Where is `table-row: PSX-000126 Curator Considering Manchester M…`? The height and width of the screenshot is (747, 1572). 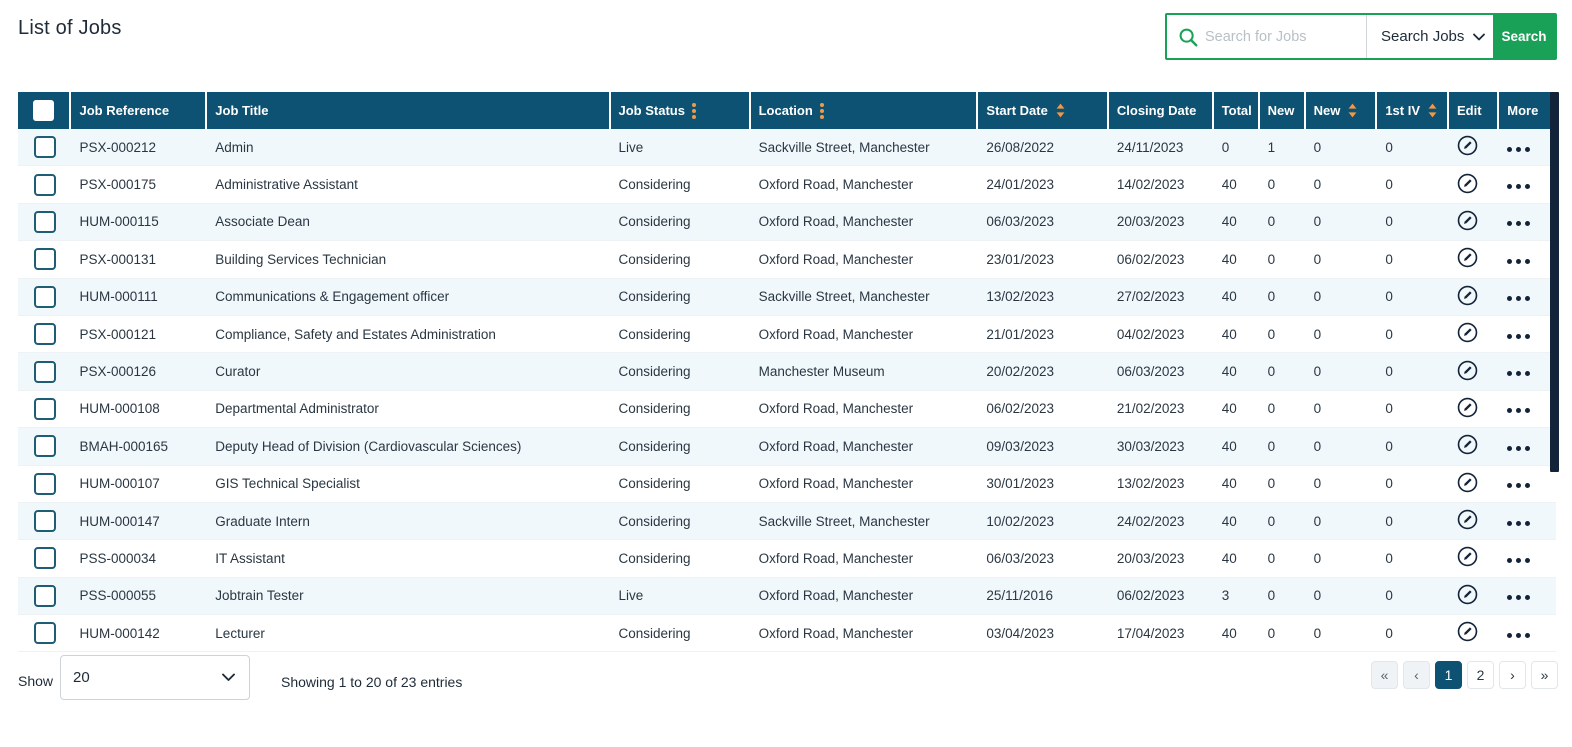
table-row: PSX-000126 Curator Considering Manchester M… is located at coordinates (787, 372).